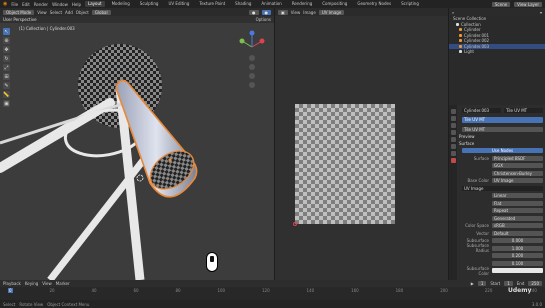  Describe the element at coordinates (517, 195) in the screenshot. I see `interpolation-field: Linear` at that location.